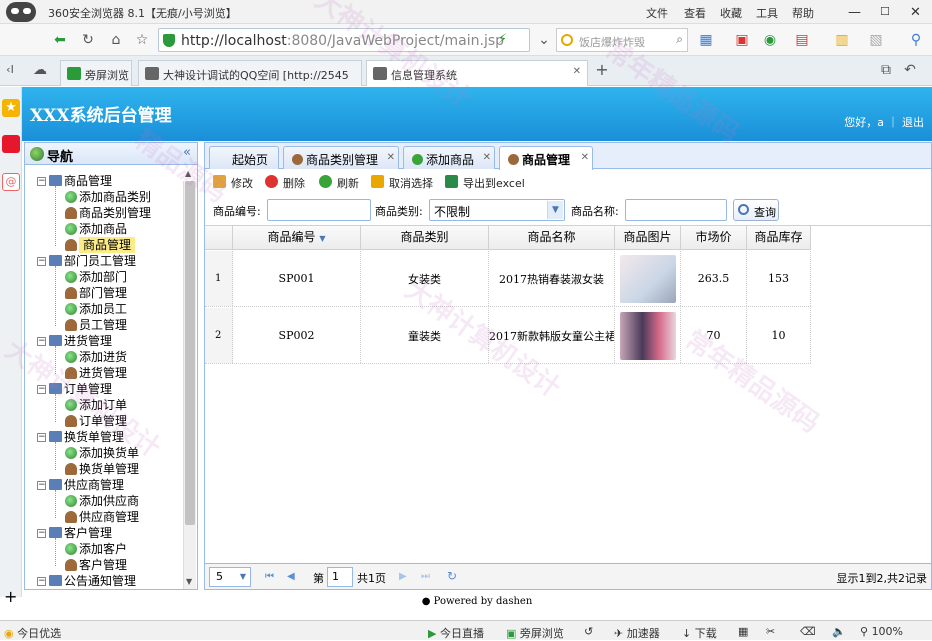 This screenshot has height=641, width=932. What do you see at coordinates (743, 631) in the screenshot?
I see `status-ext-icon: ▦` at bounding box center [743, 631].